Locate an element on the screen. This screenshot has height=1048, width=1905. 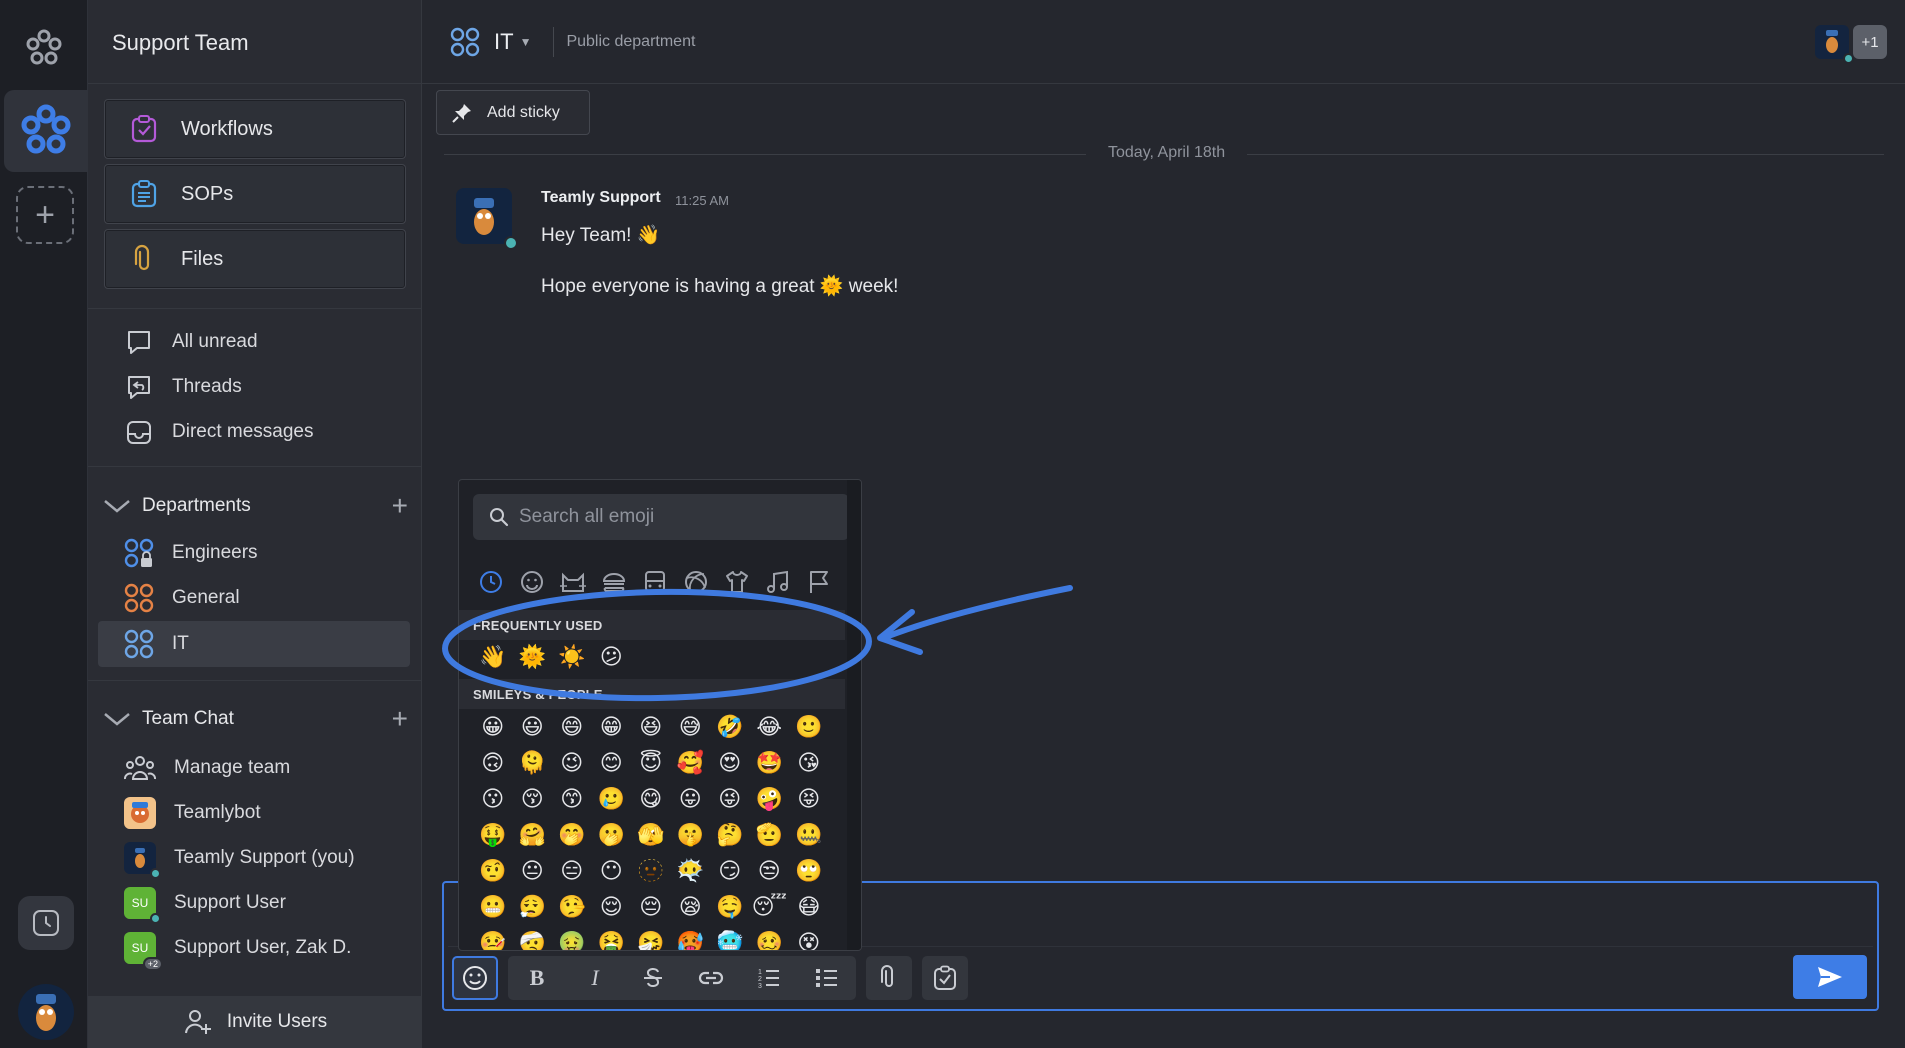
chat-manage-team: Manage team is located at coordinates (207, 768).